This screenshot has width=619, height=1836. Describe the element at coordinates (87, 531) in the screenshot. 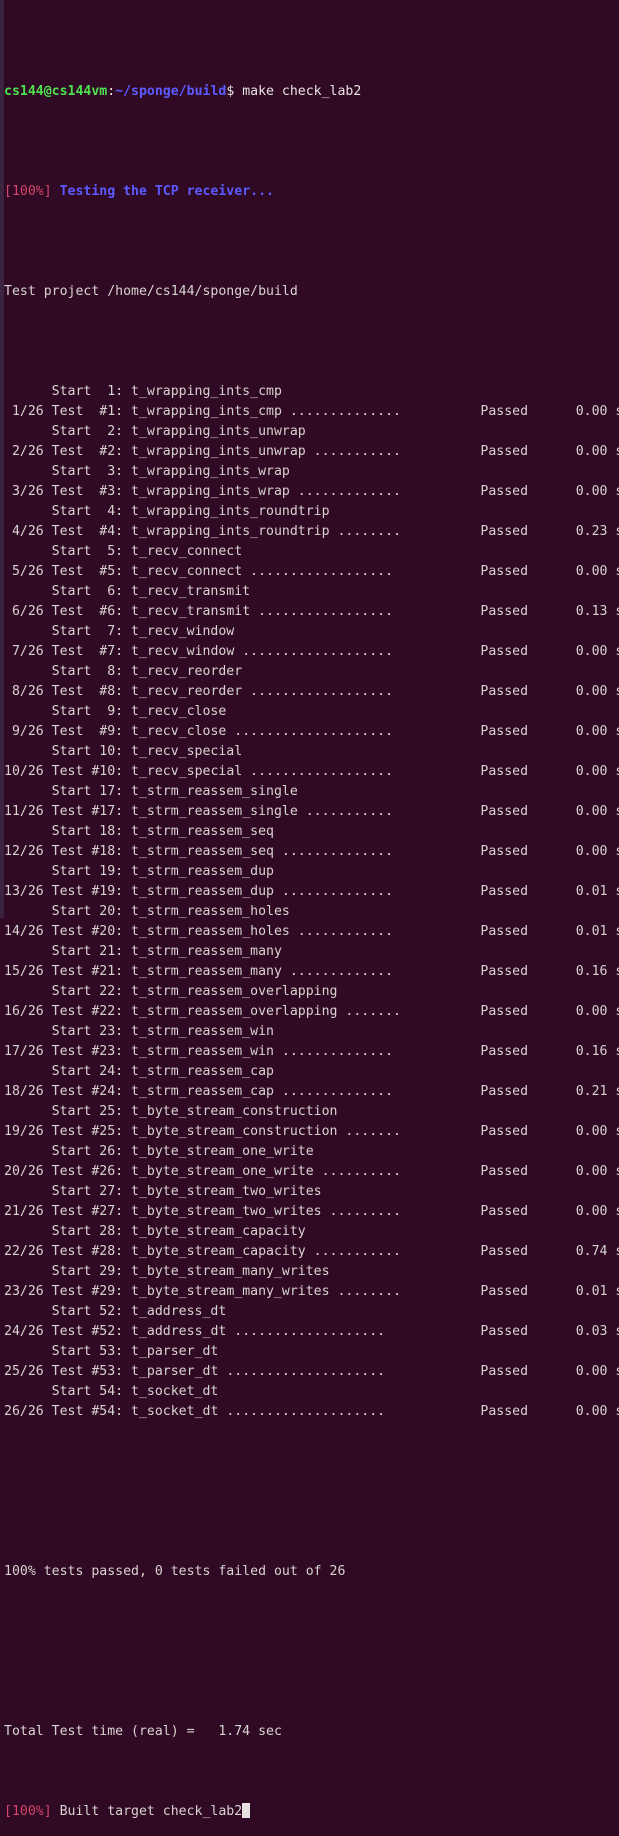

I see `test-number: Test #4:` at that location.